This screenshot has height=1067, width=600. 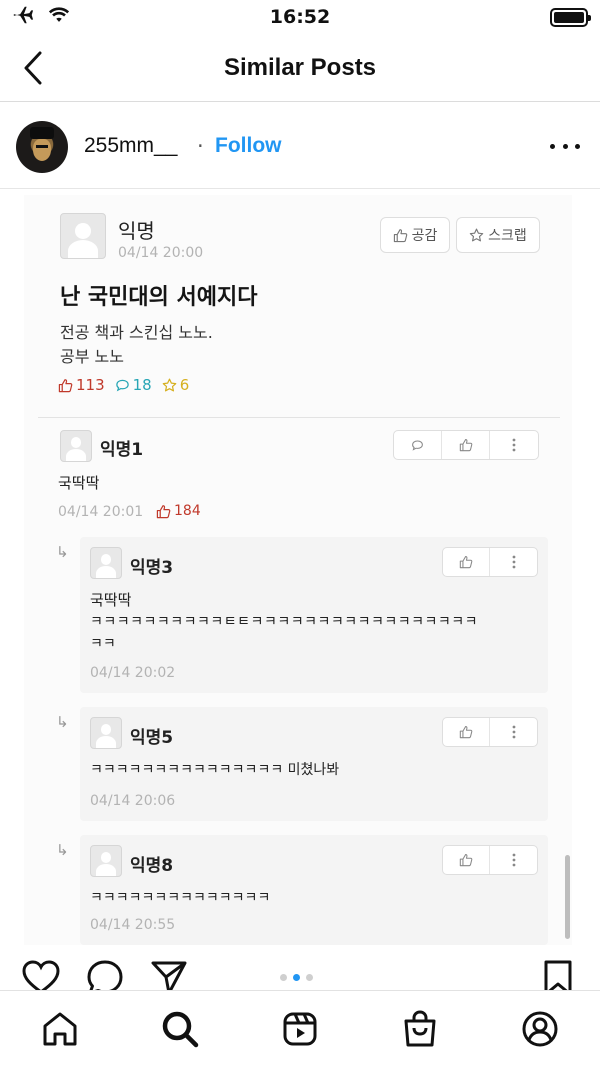 I want to click on tab-reels, so click(x=300, y=1029).